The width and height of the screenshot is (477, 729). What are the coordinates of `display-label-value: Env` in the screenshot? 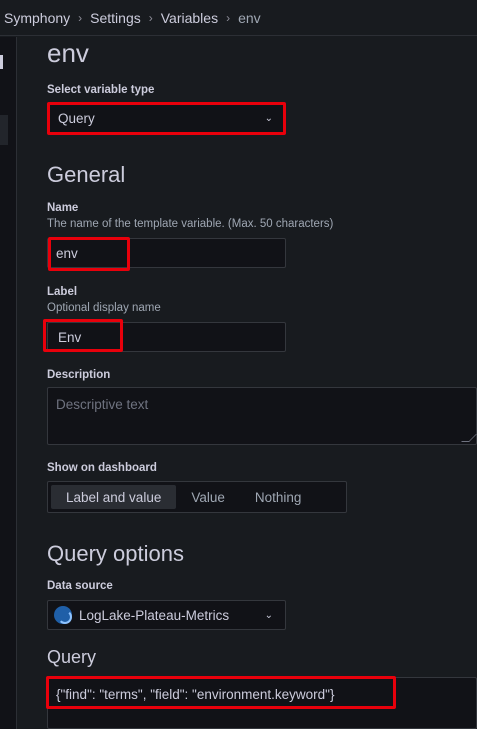 It's located at (70, 337).